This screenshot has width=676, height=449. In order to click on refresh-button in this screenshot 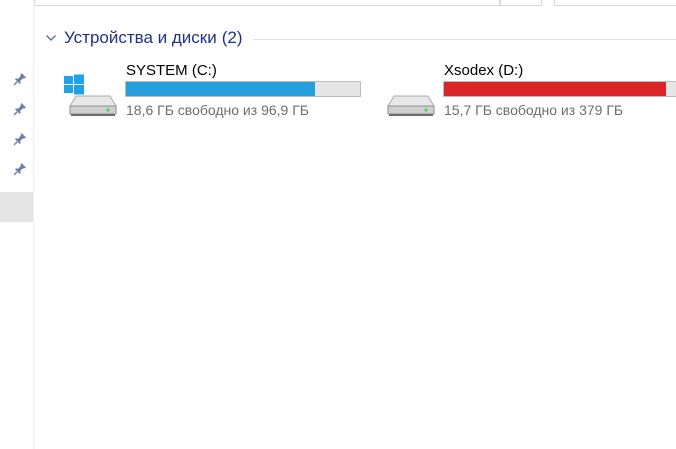, I will do `click(521, 3)`.